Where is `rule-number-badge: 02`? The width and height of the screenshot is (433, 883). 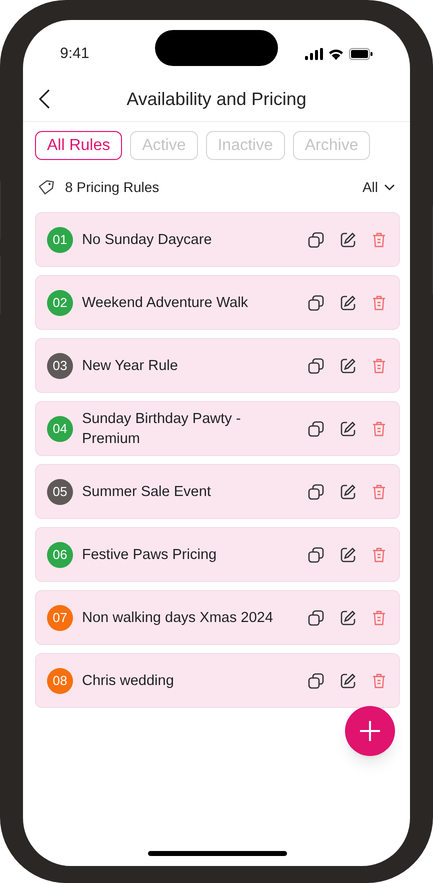
rule-number-badge: 02 is located at coordinates (60, 303).